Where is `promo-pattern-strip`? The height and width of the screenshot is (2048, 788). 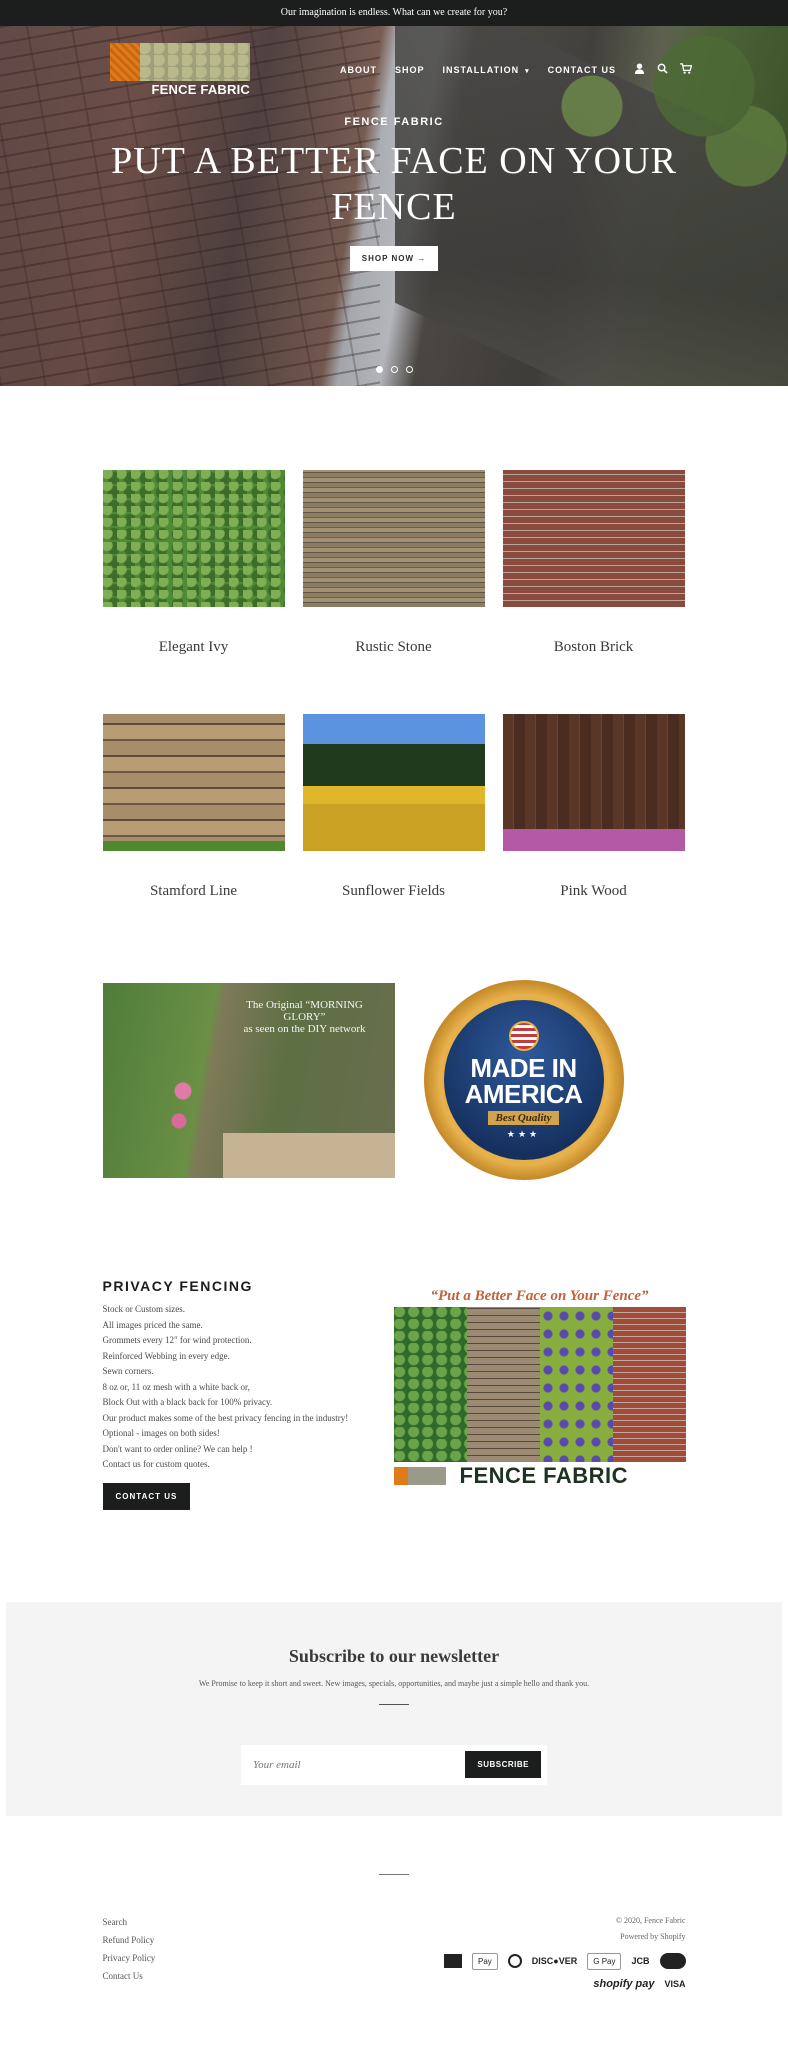 promo-pattern-strip is located at coordinates (539, 1384).